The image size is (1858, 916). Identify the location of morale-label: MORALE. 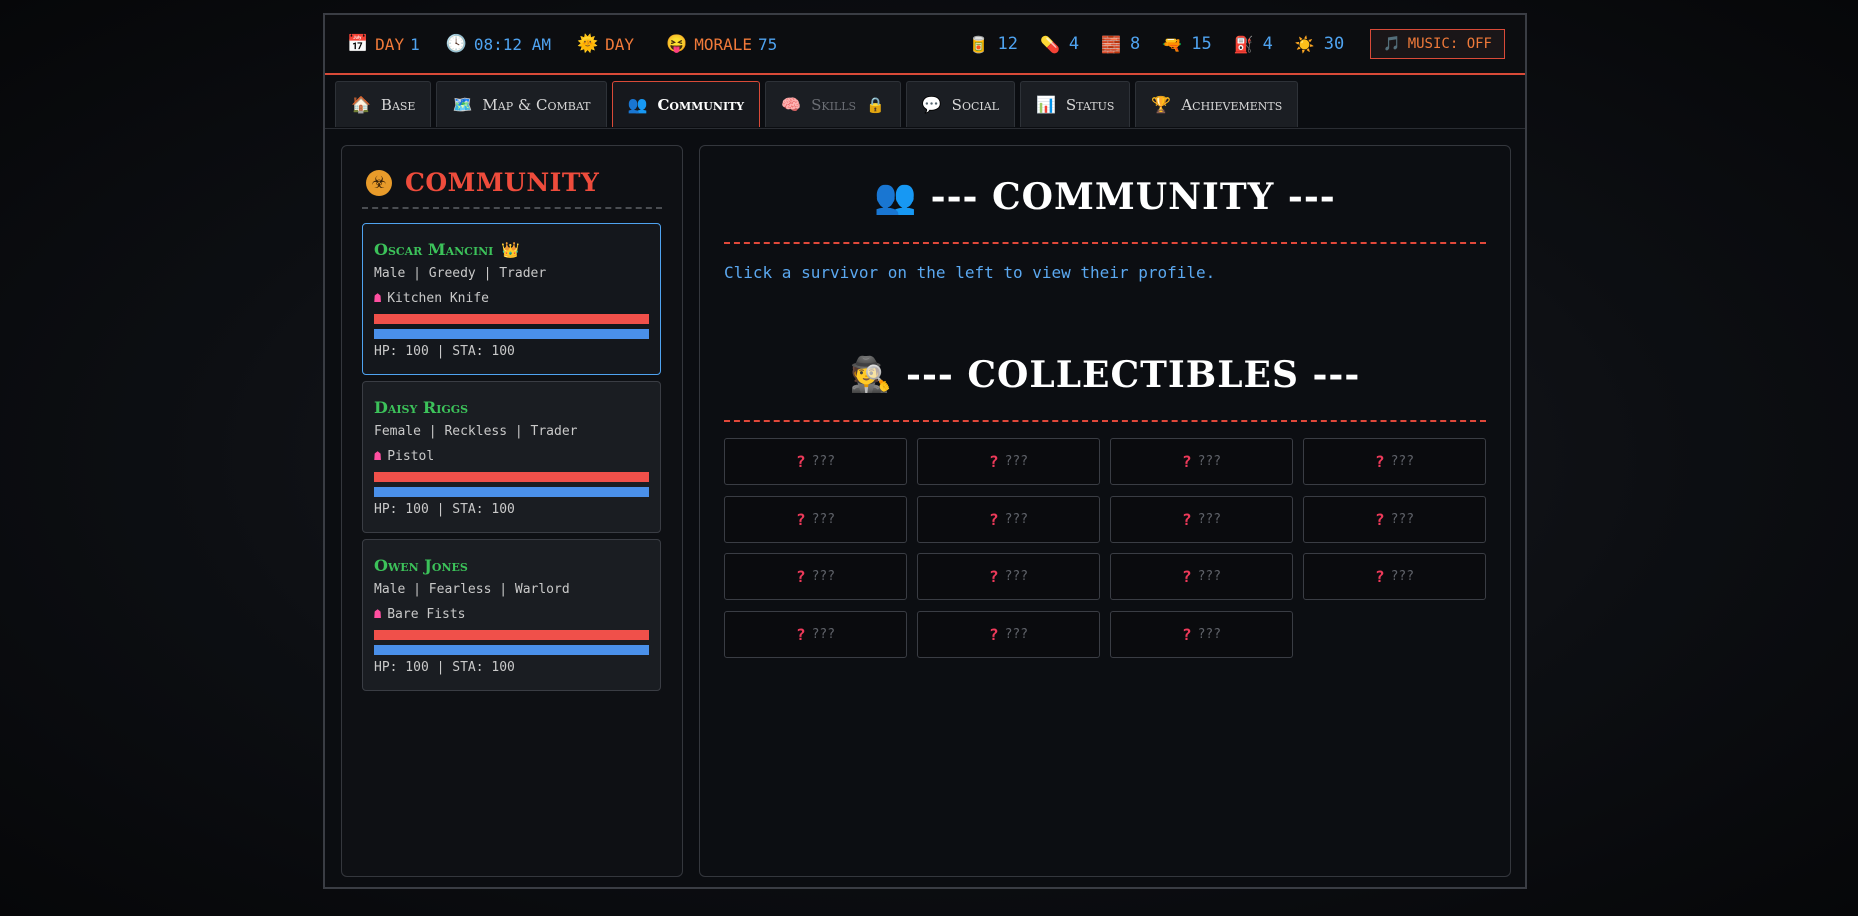
(723, 44).